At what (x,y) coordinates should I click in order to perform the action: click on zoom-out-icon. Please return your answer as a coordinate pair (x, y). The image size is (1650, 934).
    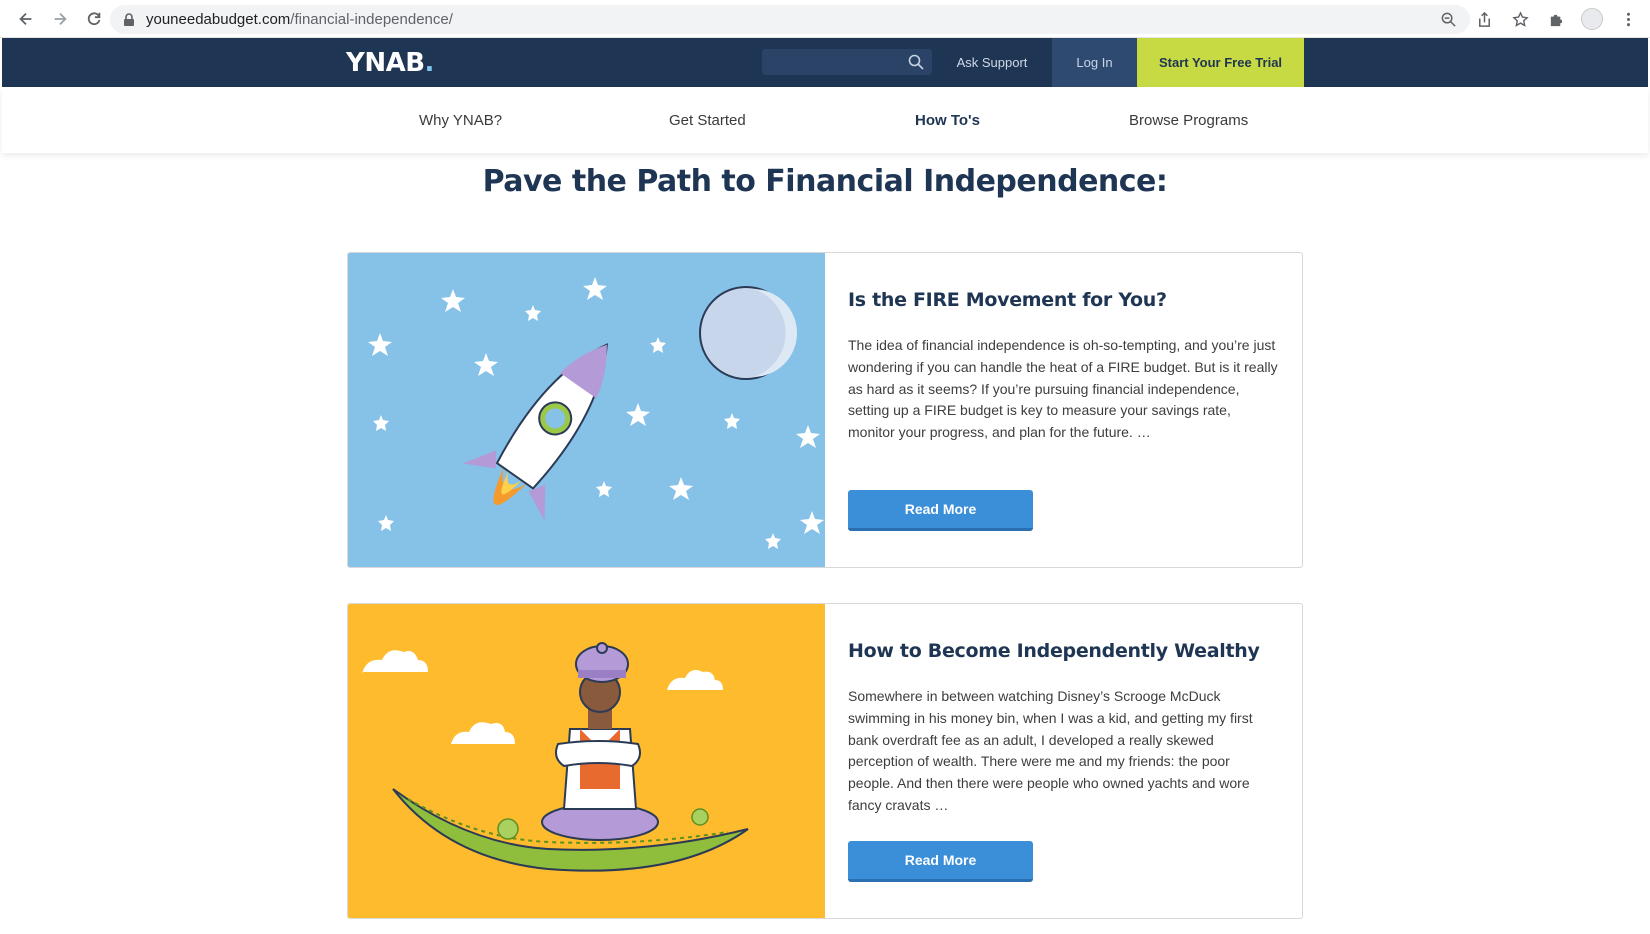
    Looking at the image, I should click on (1448, 19).